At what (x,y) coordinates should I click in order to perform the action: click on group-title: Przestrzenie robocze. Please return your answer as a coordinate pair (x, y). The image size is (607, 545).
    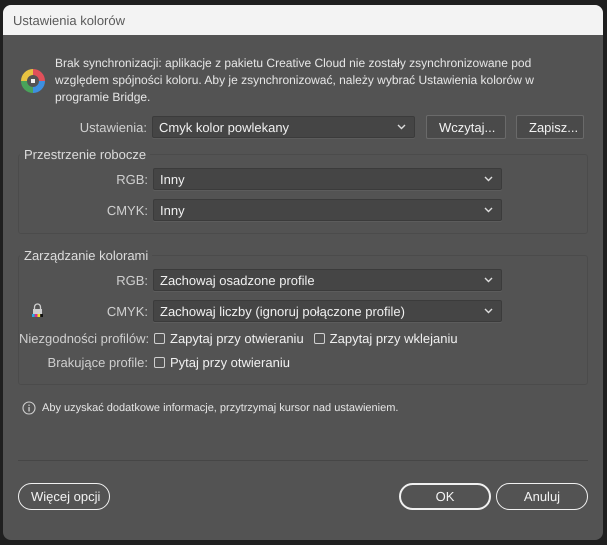
    Looking at the image, I should click on (85, 154).